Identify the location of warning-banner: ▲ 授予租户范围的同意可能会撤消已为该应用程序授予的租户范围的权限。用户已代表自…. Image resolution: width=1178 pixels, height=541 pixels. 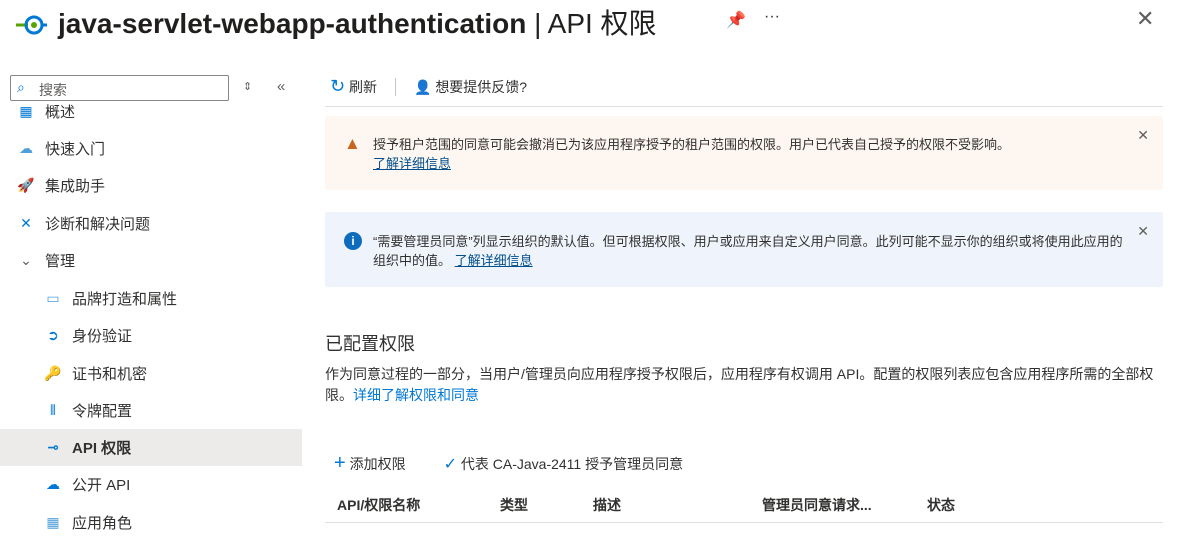
(744, 153).